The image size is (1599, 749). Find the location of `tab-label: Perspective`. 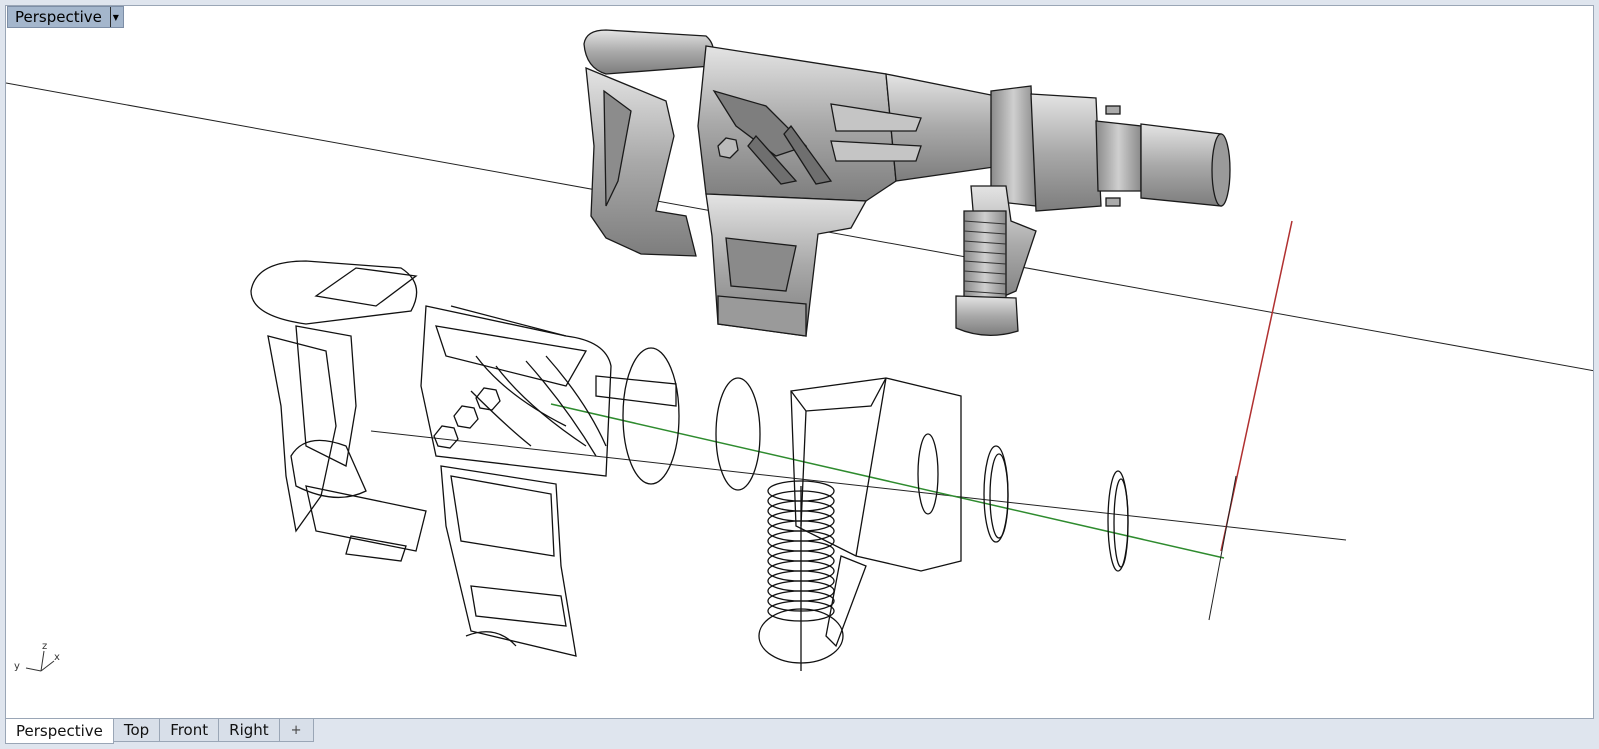

tab-label: Perspective is located at coordinates (59, 731).